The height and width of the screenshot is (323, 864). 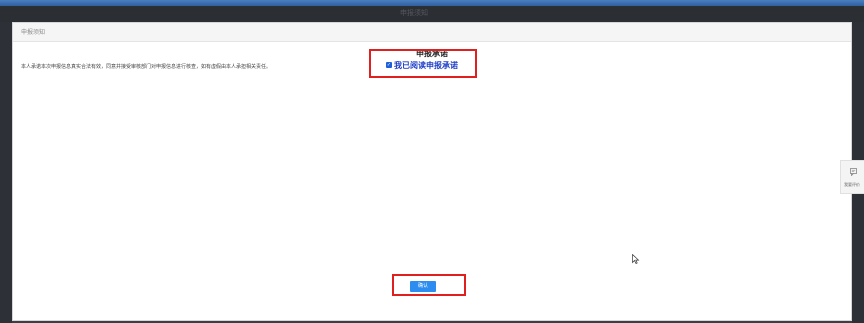 What do you see at coordinates (432, 14) in the screenshot?
I see `background-header: 申报须知` at bounding box center [432, 14].